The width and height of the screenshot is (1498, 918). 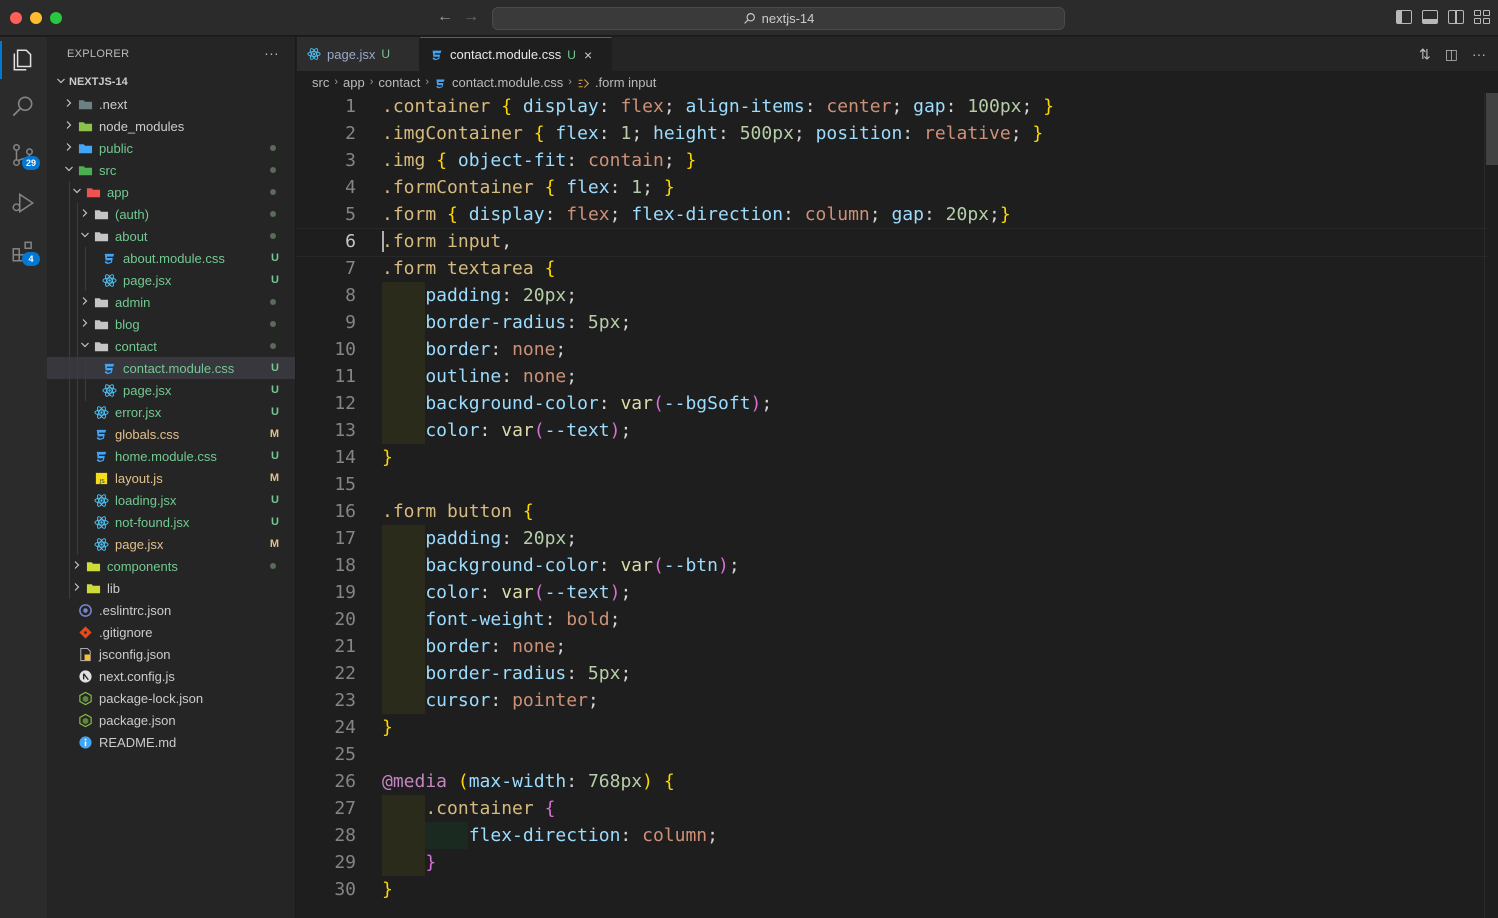 What do you see at coordinates (1451, 54) in the screenshot?
I see `split-editor-icon: ◫` at bounding box center [1451, 54].